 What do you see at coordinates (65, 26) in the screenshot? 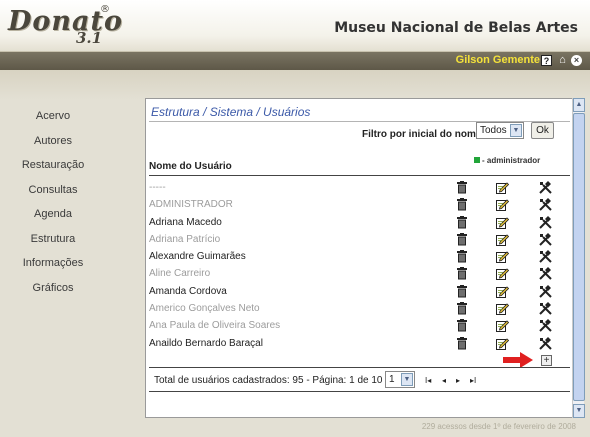
I see `donato-logo: Donato 3.1 ®` at bounding box center [65, 26].